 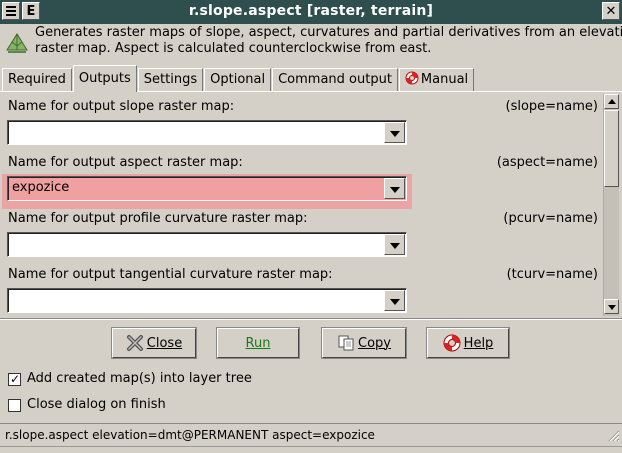 I want to click on slope-dropdown-button, so click(x=394, y=132).